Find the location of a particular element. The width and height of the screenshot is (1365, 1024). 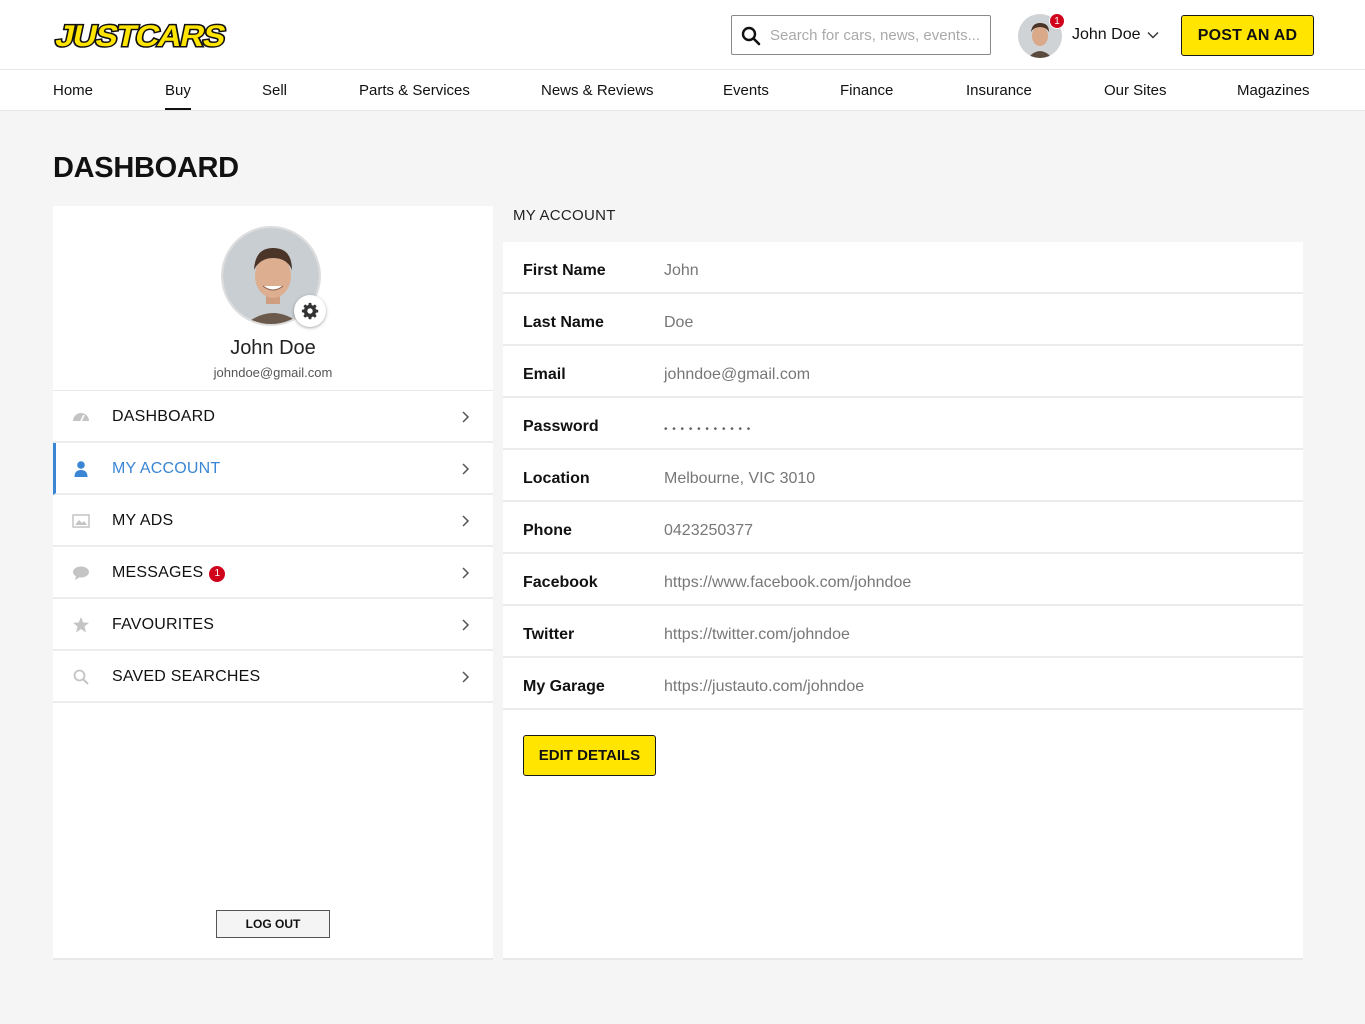

nav-item-parts-services: Parts & Services is located at coordinates (414, 90).